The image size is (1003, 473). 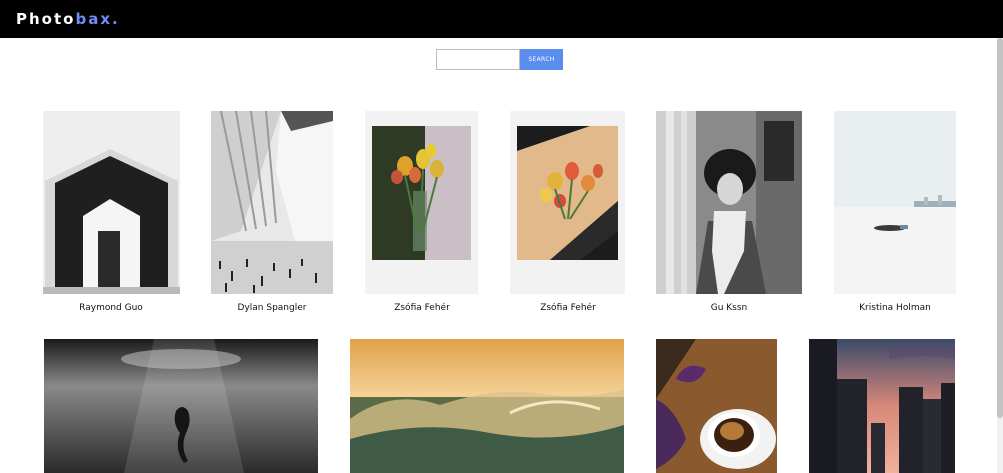 I want to click on photo-card: Raymond Guo, so click(x=111, y=213).